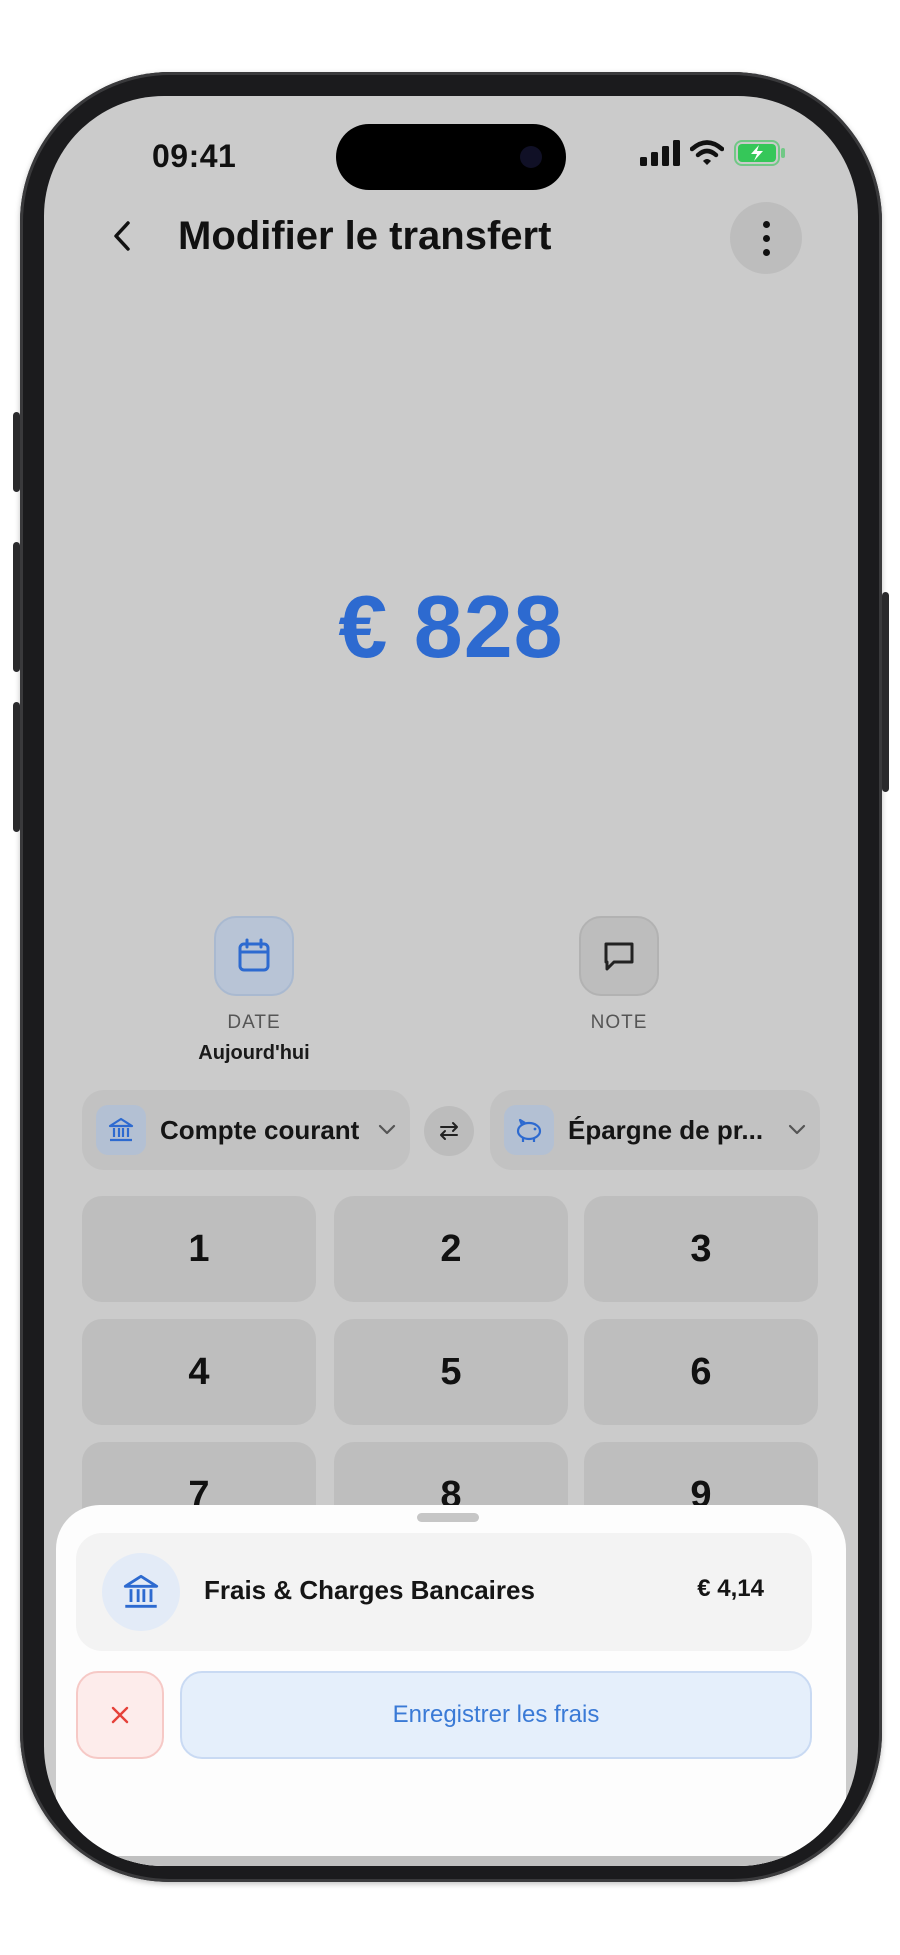  Describe the element at coordinates (254, 1022) in the screenshot. I see `date-label: DATE` at that location.